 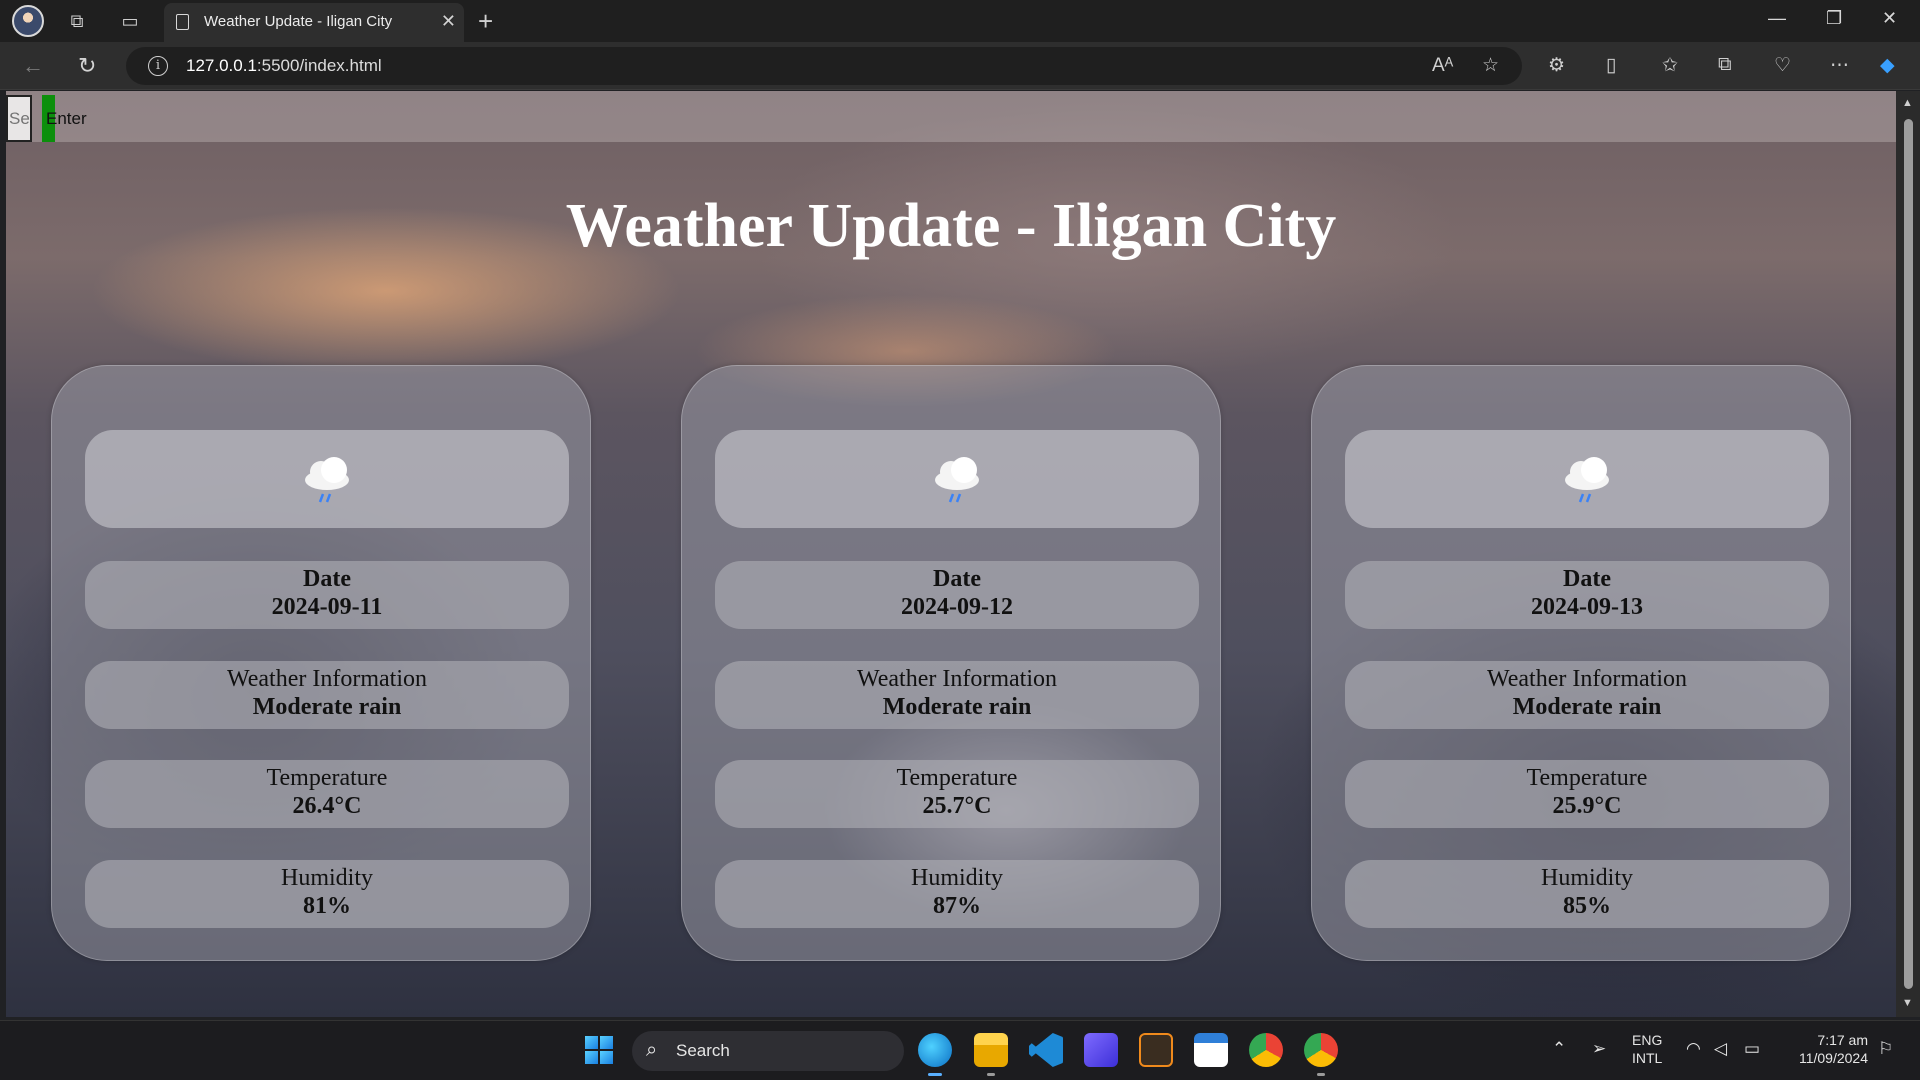 I want to click on tab-title: Weather Update - Iligan City, so click(x=298, y=21).